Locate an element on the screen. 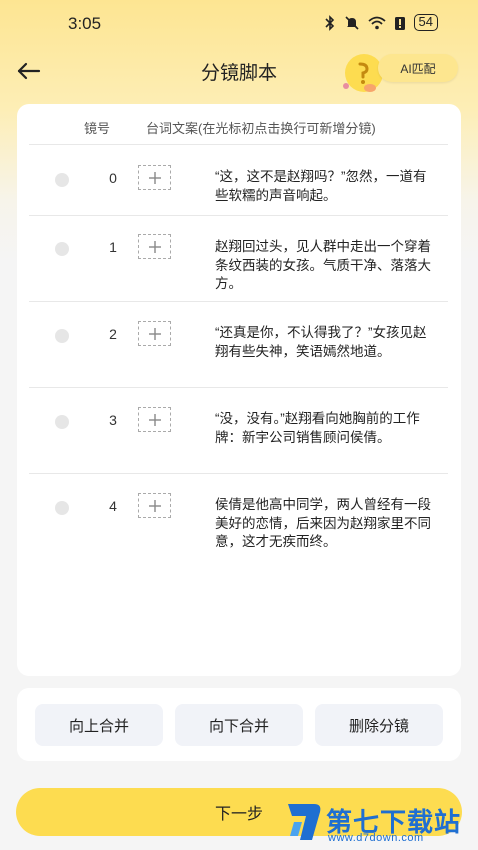  row-divider is located at coordinates (238, 144).